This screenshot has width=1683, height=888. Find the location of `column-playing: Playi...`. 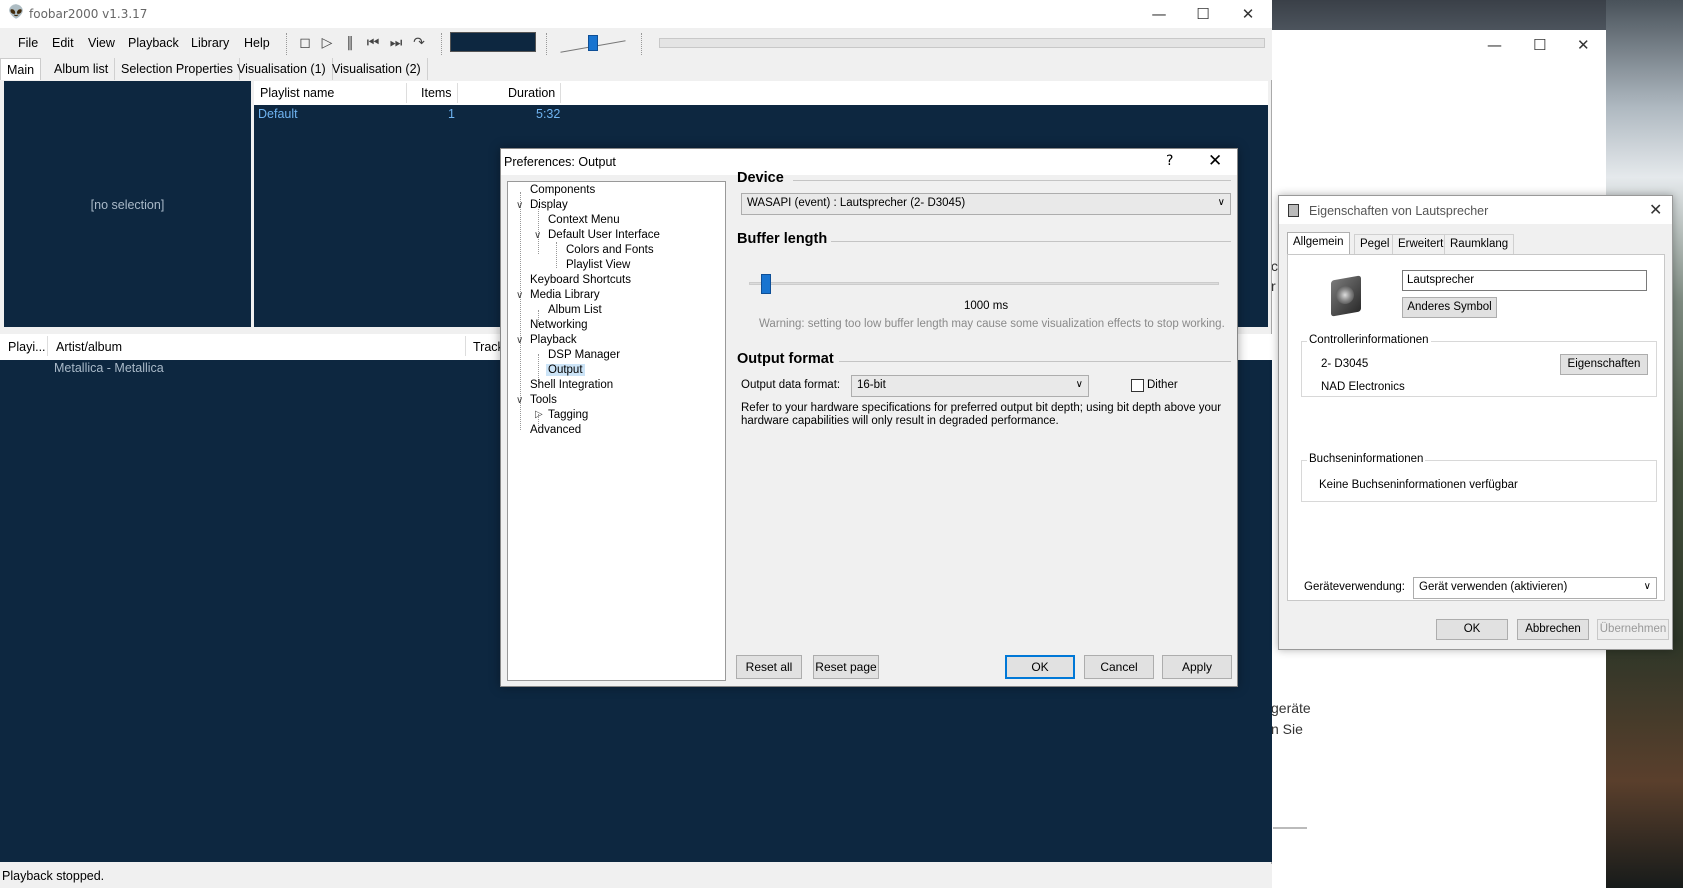

column-playing: Playi... is located at coordinates (27, 347).